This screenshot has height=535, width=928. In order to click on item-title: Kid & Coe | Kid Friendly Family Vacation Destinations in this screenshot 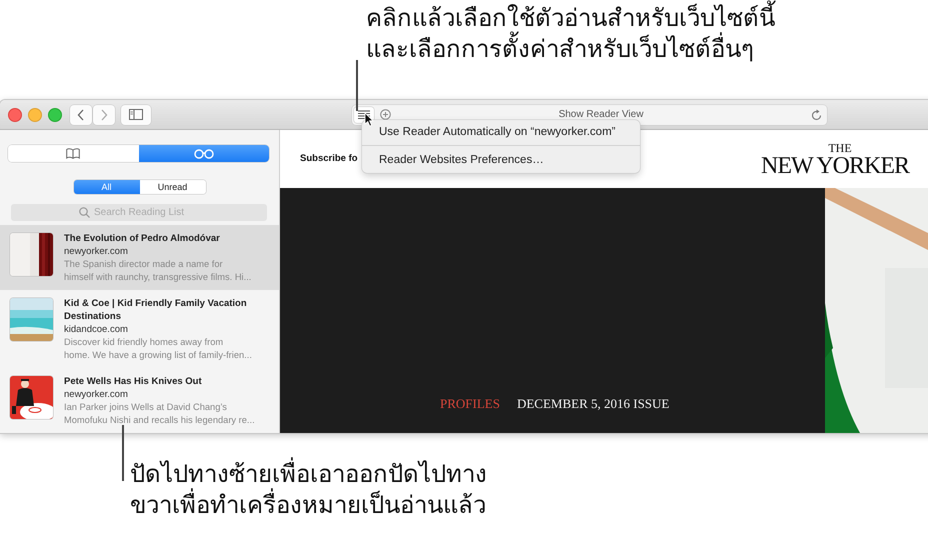, I will do `click(156, 310)`.